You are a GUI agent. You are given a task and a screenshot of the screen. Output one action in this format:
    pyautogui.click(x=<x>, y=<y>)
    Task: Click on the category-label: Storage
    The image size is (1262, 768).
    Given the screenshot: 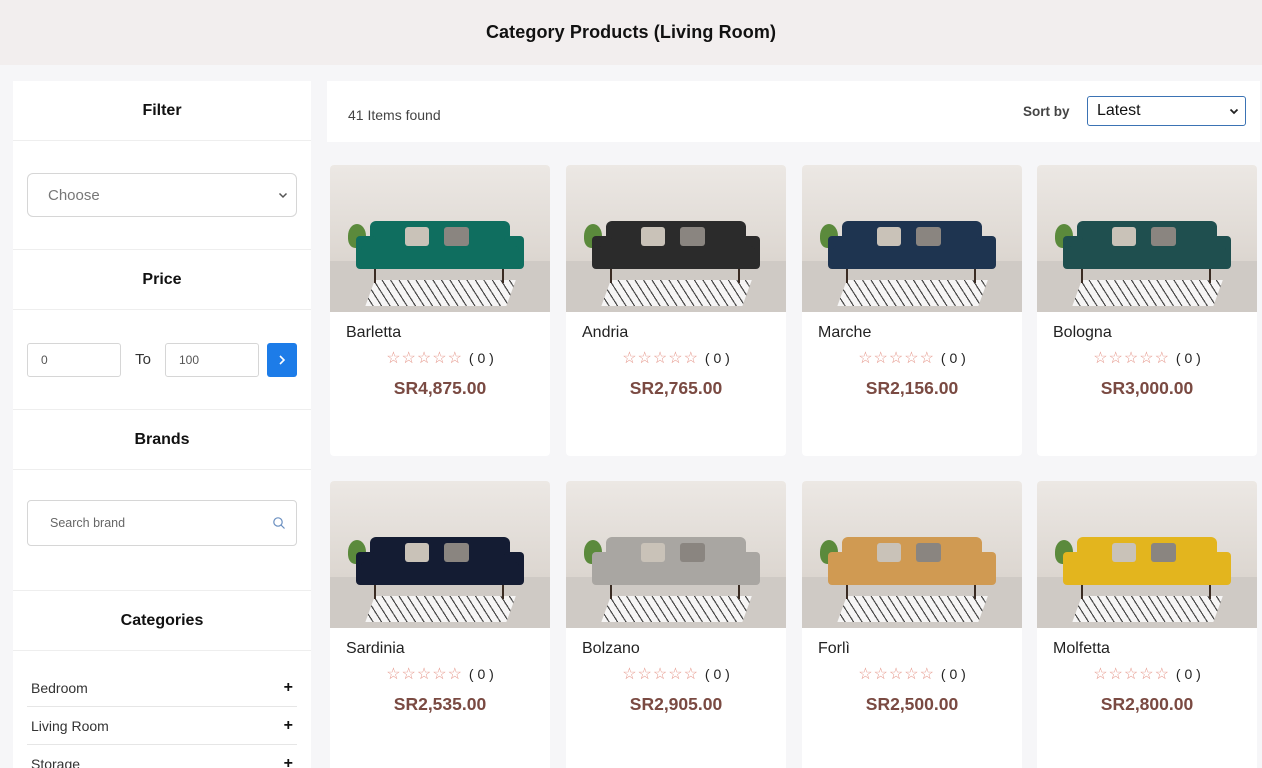 What is the action you would take?
    pyautogui.click(x=56, y=761)
    